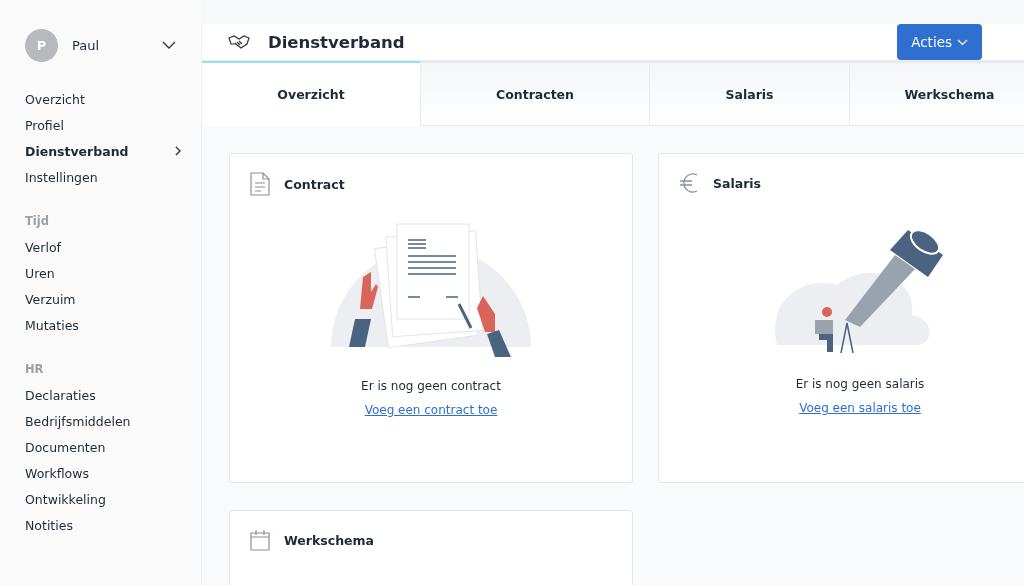 Image resolution: width=1024 pixels, height=585 pixels. What do you see at coordinates (431, 410) in the screenshot?
I see `add-link: Voeg een contract toe` at bounding box center [431, 410].